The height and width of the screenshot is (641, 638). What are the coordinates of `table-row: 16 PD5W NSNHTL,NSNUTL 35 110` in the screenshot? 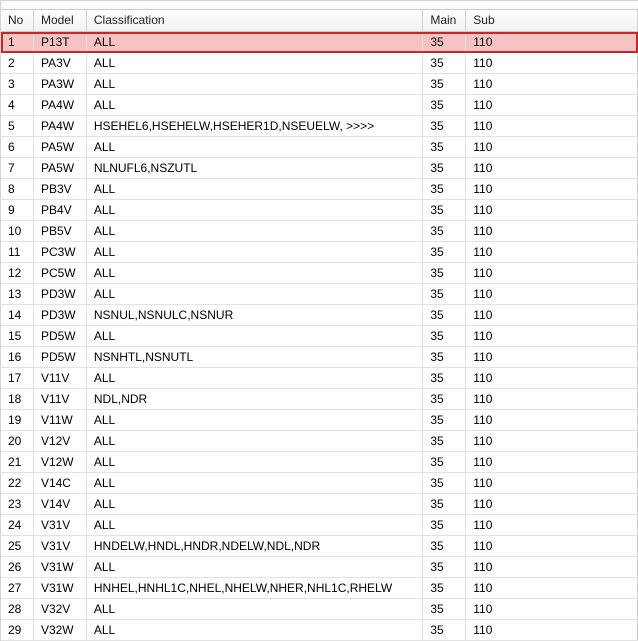 It's located at (319, 357).